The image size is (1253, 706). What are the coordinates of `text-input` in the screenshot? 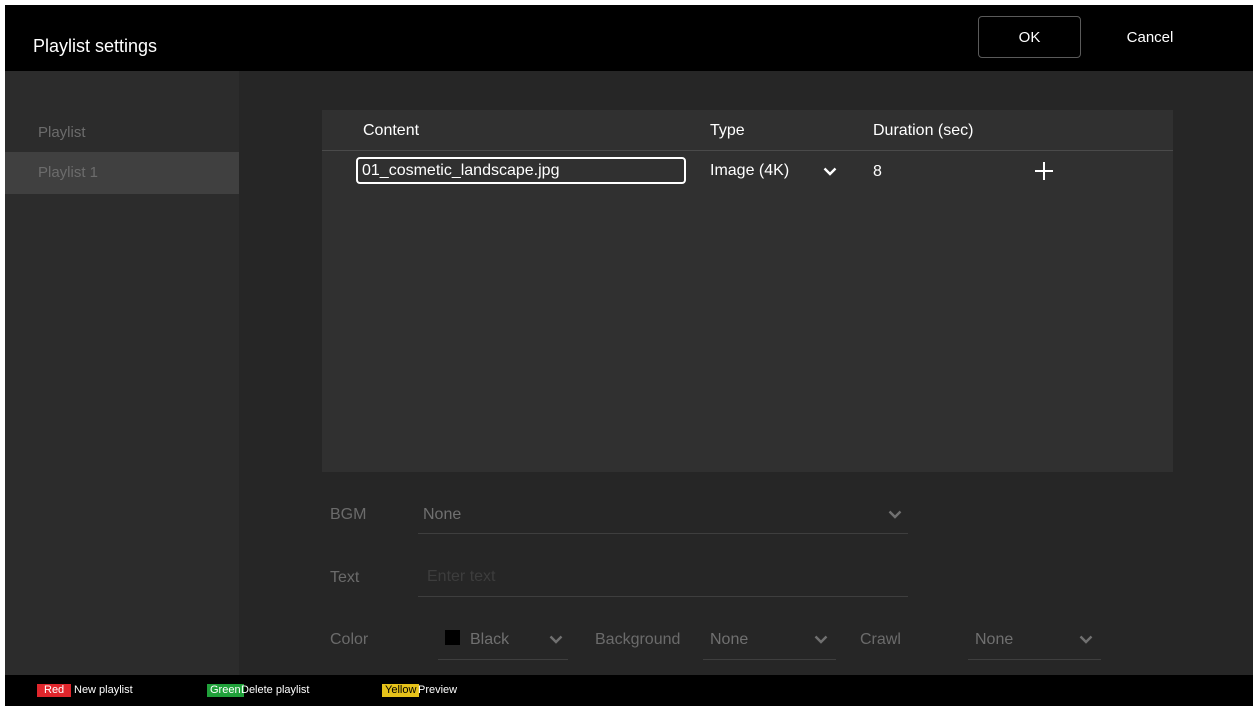 It's located at (667, 577).